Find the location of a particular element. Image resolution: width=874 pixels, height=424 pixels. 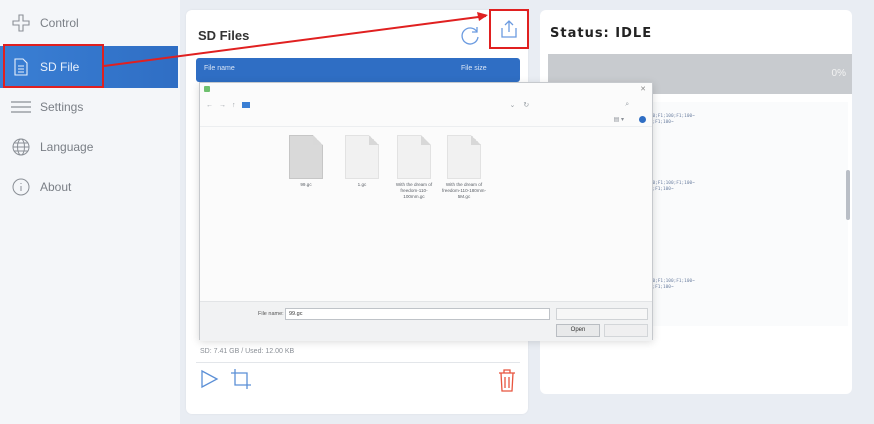

file-name: With the dream of freedom-110-100mm.gc is located at coordinates (414, 190).